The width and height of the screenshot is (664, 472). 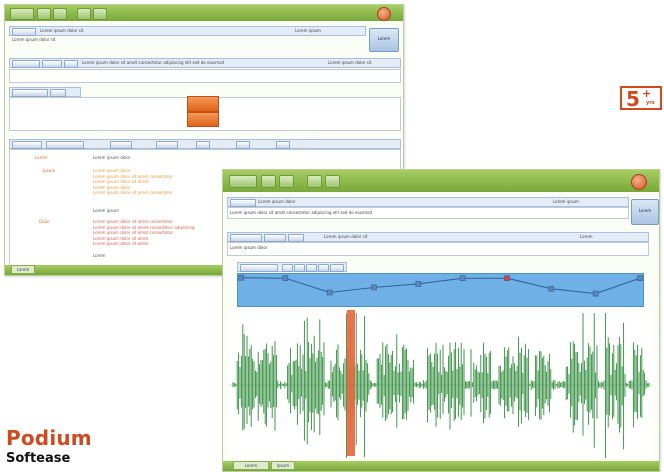 I want to click on back-timeline-dropdown, so click(x=30, y=93).